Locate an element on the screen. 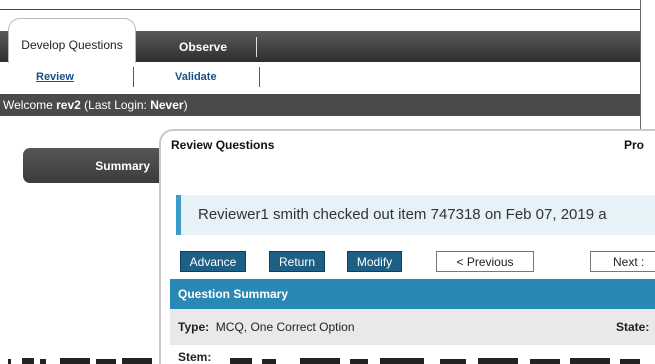  panel-right-label: Pro is located at coordinates (634, 145).